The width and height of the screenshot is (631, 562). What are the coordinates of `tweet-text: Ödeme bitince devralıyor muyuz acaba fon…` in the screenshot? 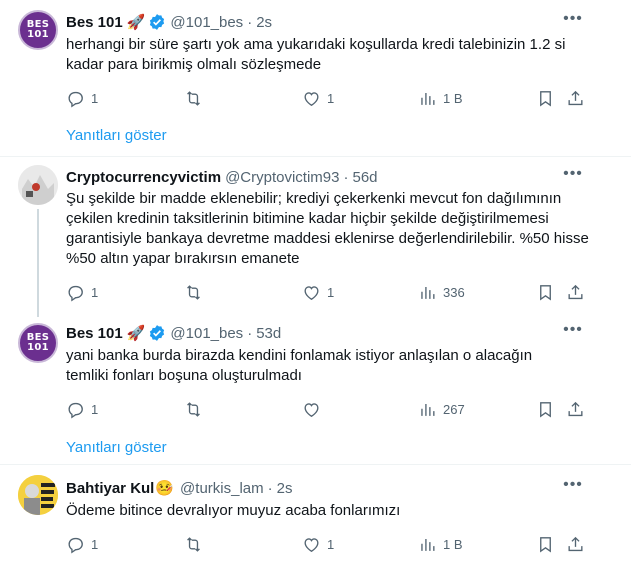 It's located at (233, 510).